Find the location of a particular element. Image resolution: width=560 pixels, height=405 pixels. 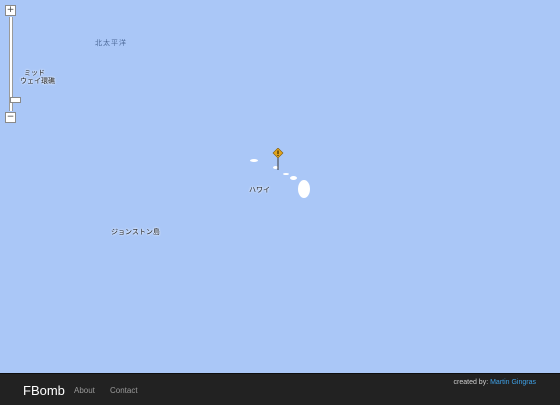

credit-prefix: created by is located at coordinates (470, 382).